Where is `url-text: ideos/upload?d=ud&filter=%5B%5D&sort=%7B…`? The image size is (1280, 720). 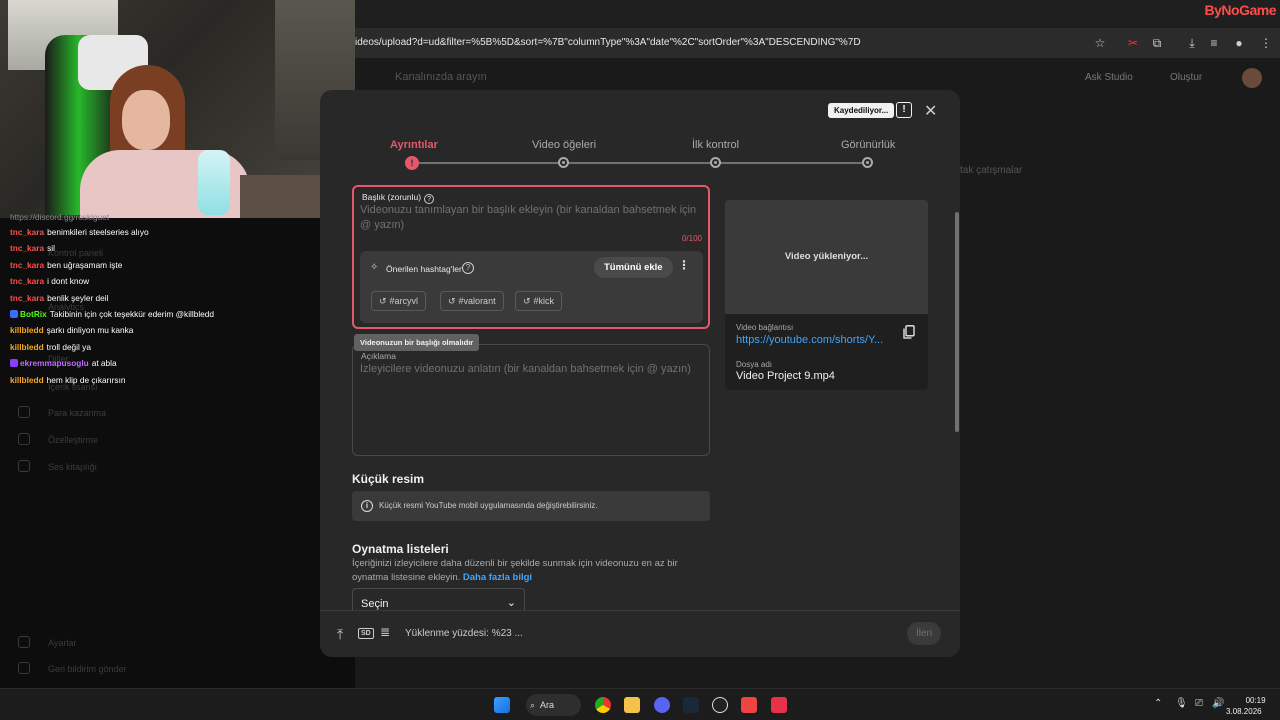 url-text: ideos/upload?d=ud&filter=%5B%5D&sort=%7B… is located at coordinates (608, 42).